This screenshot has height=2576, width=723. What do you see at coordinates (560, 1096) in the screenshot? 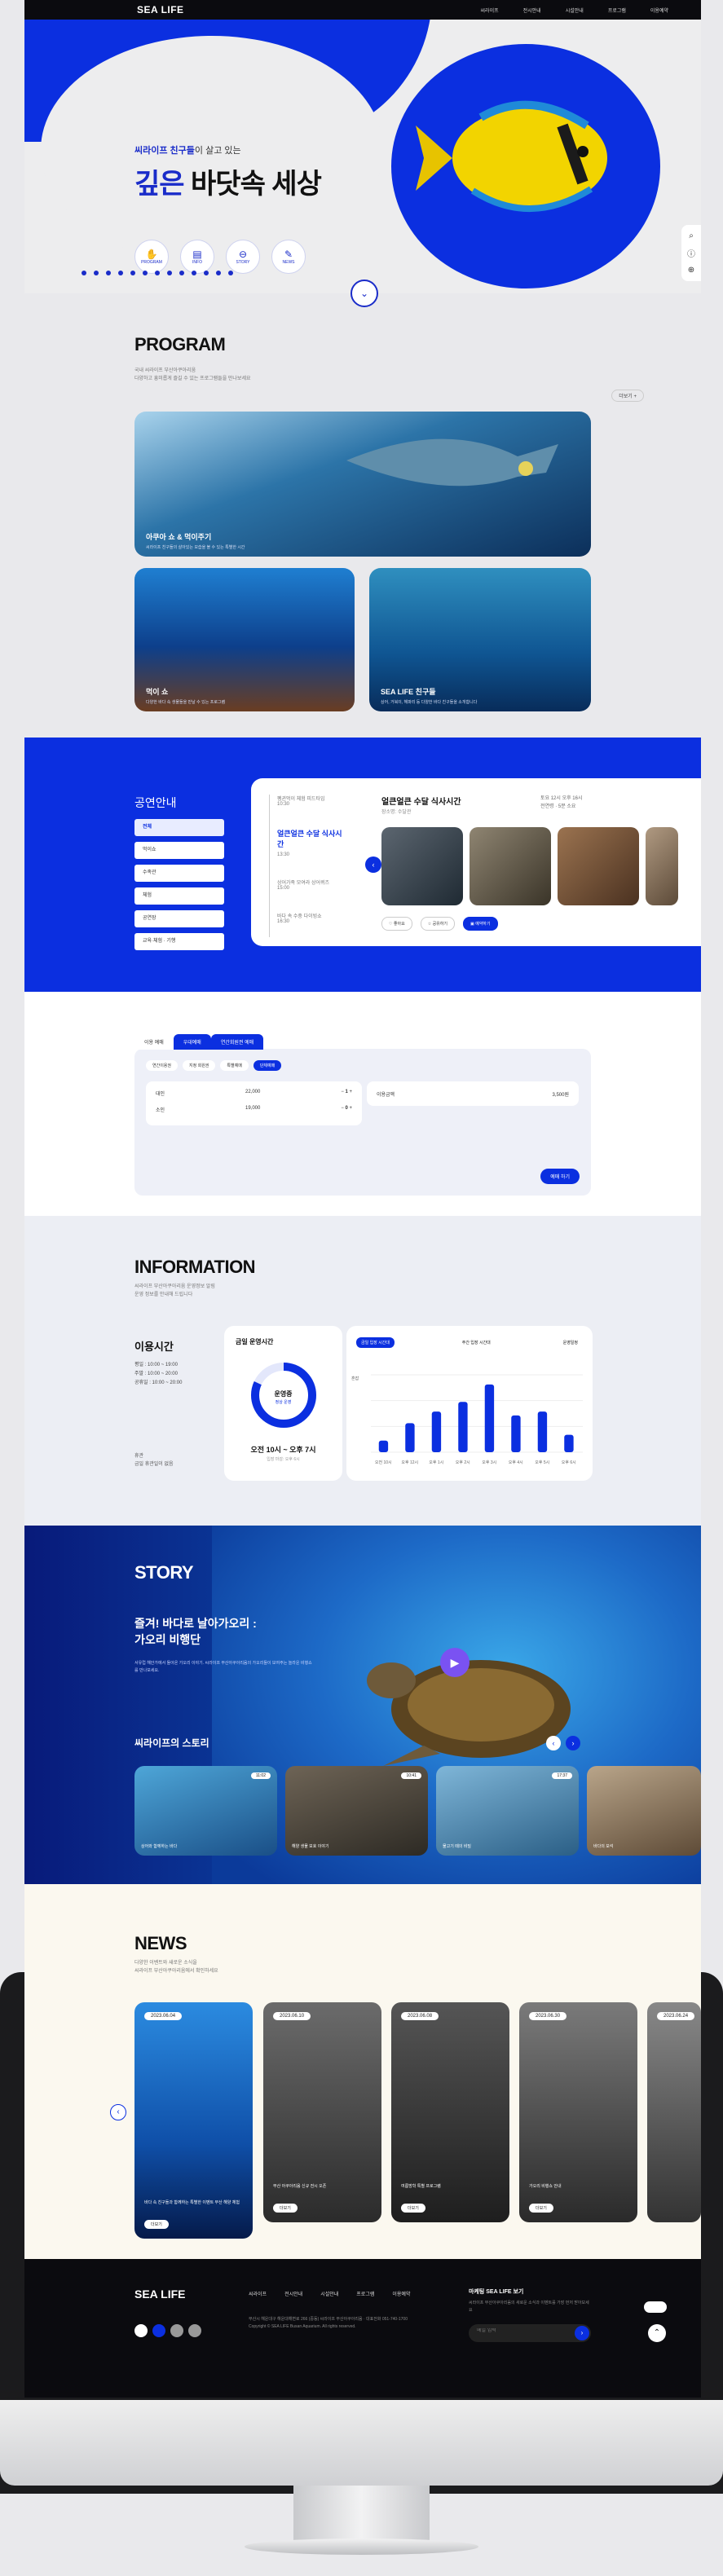
I see `total-value: 3,500원` at bounding box center [560, 1096].